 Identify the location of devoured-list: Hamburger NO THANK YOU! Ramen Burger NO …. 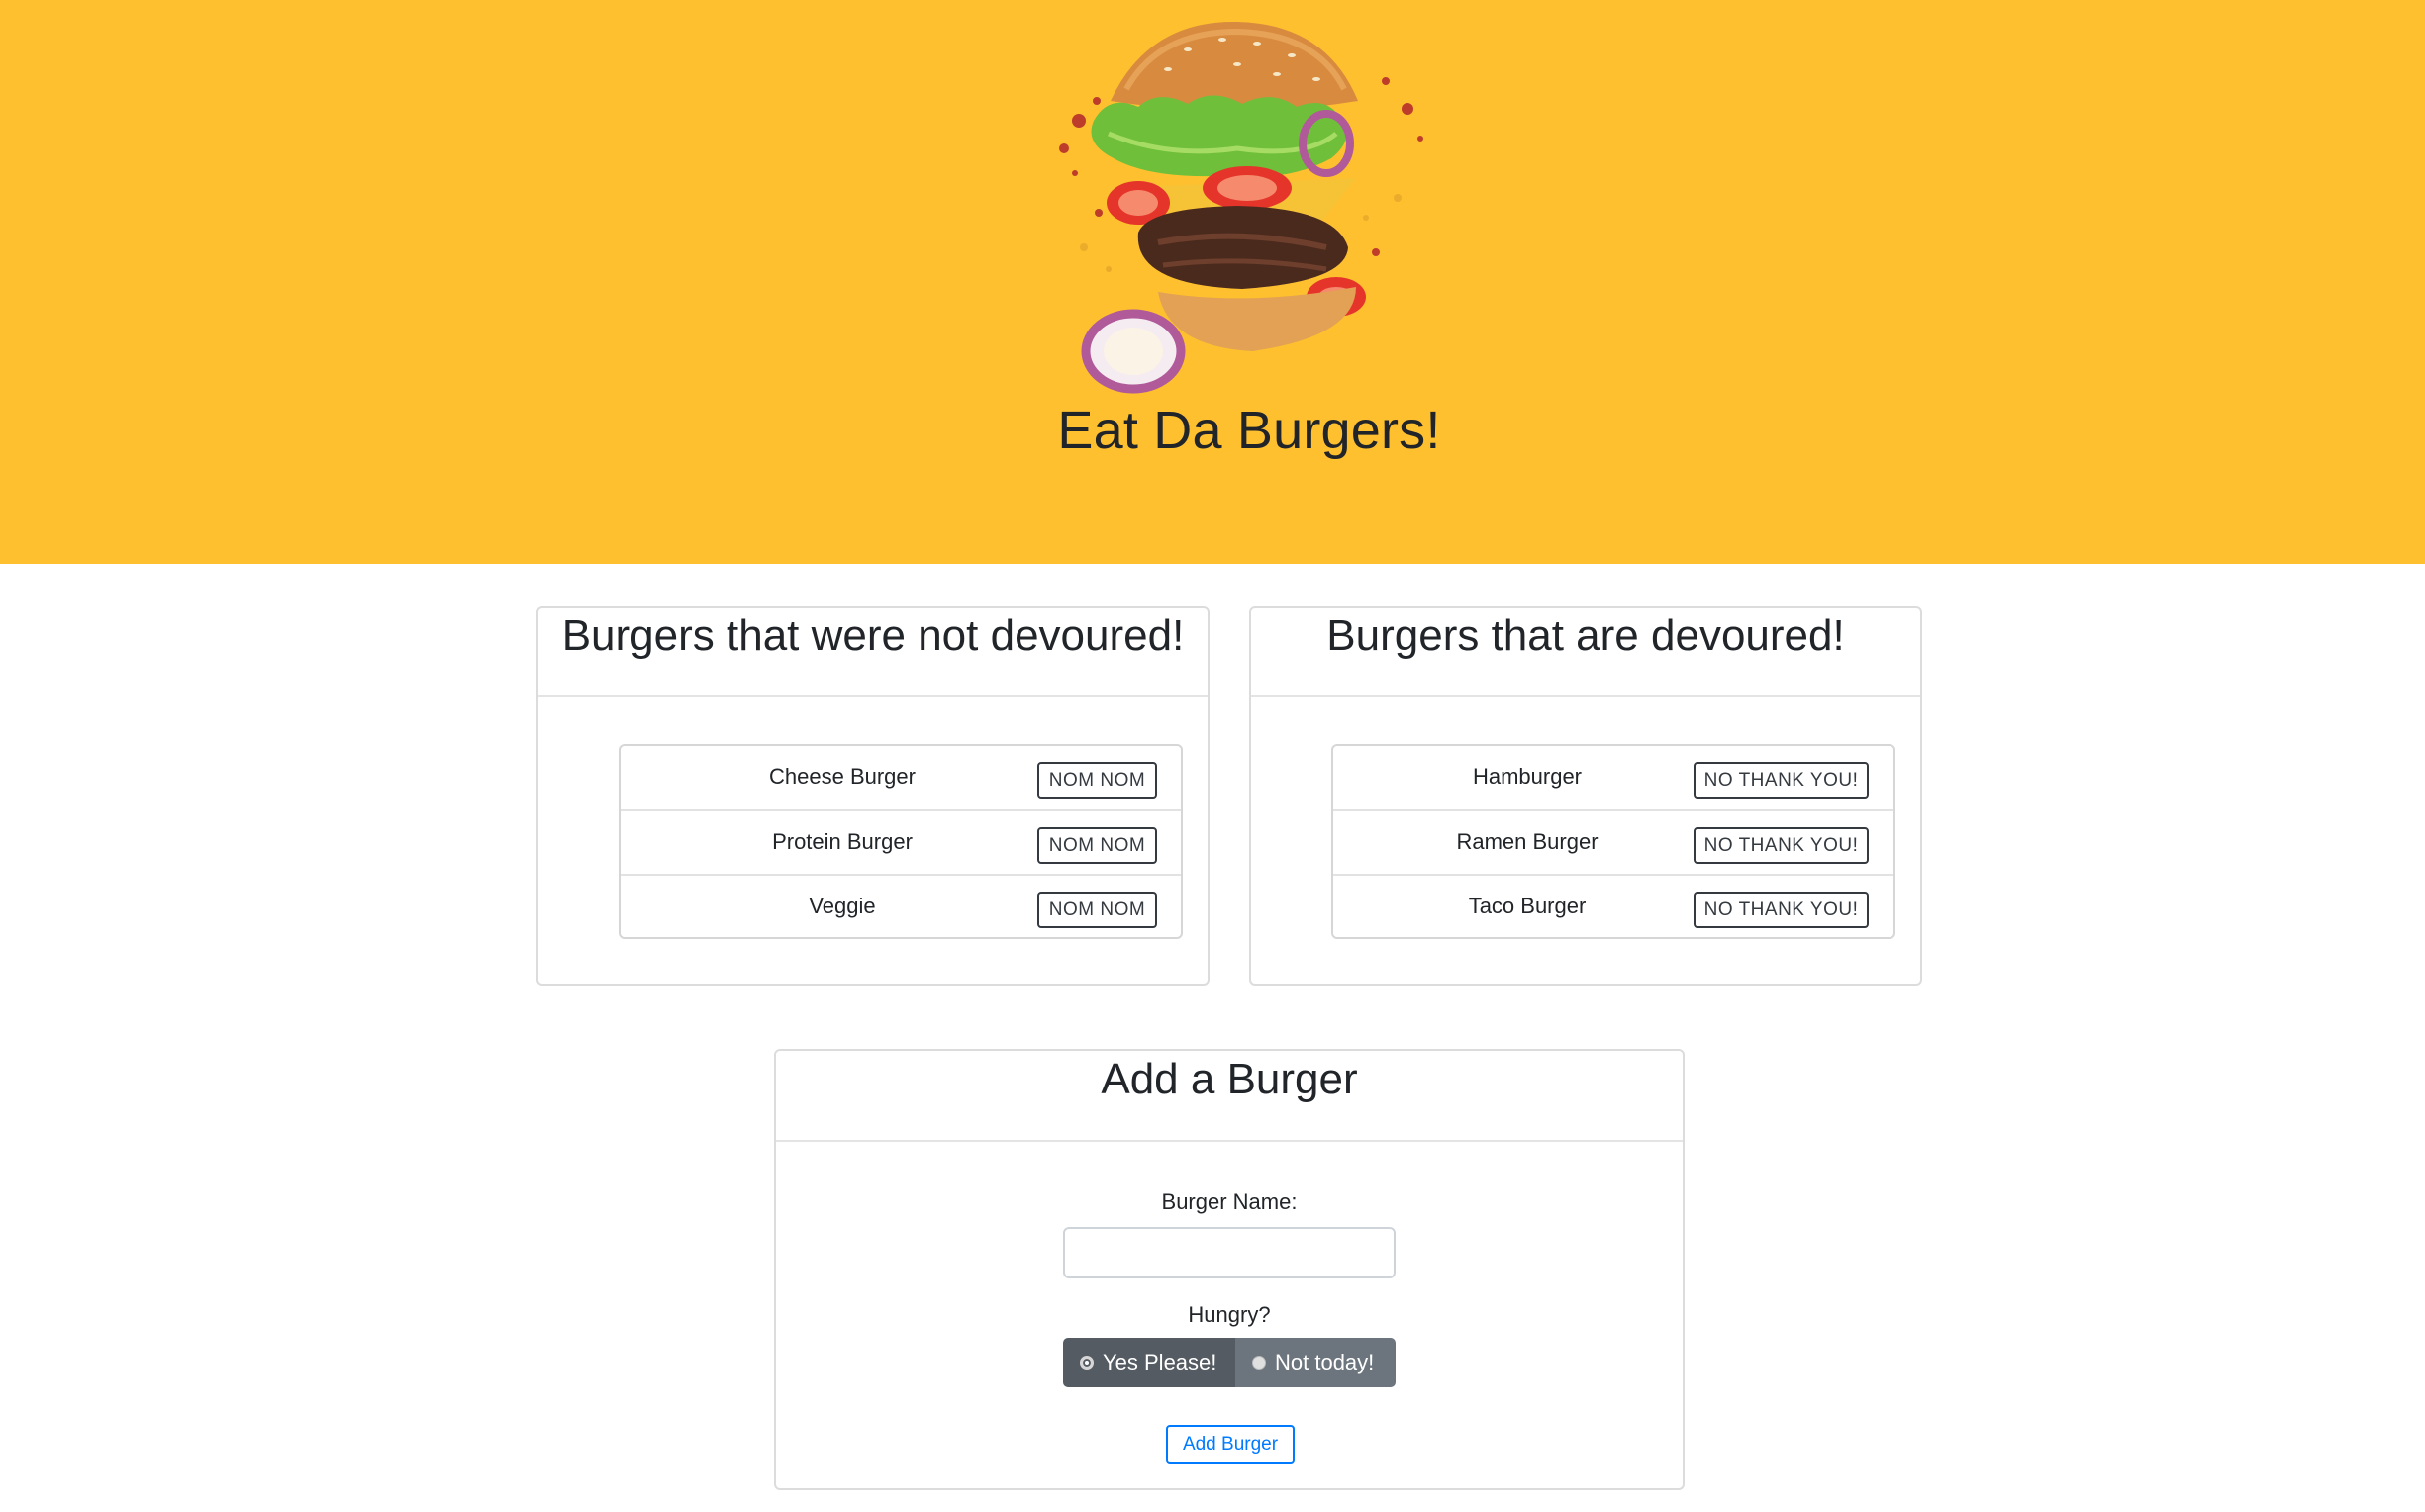
(1613, 842).